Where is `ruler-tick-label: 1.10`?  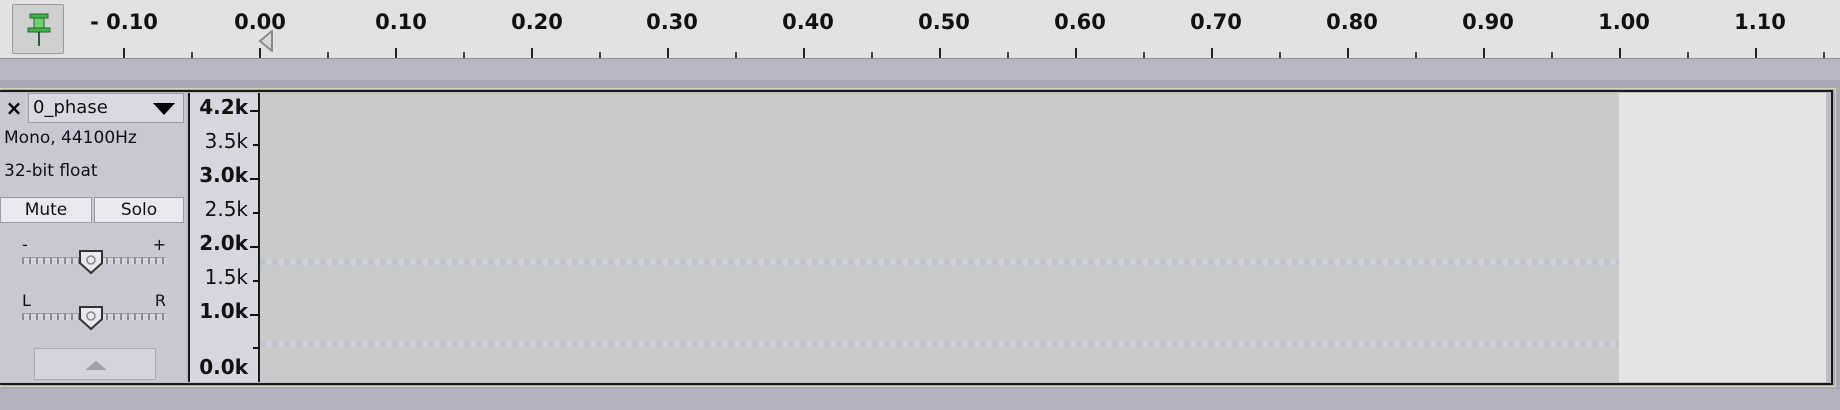
ruler-tick-label: 1.10 is located at coordinates (1760, 22).